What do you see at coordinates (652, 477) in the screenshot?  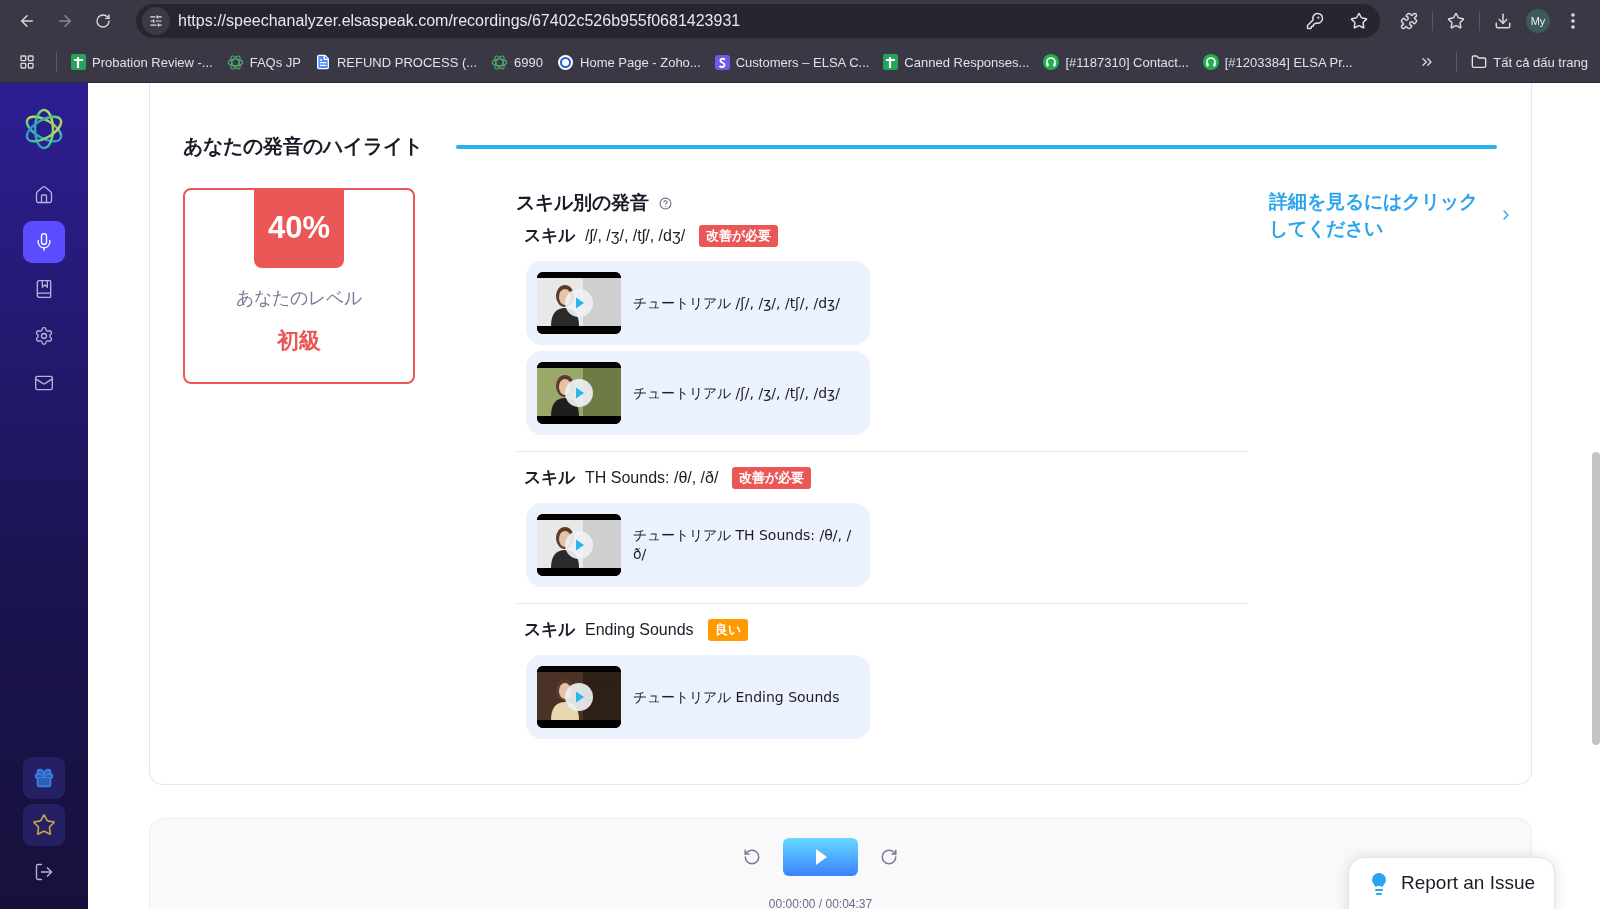 I see `skill-name: TH Sounds: /θ/, /ð/` at bounding box center [652, 477].